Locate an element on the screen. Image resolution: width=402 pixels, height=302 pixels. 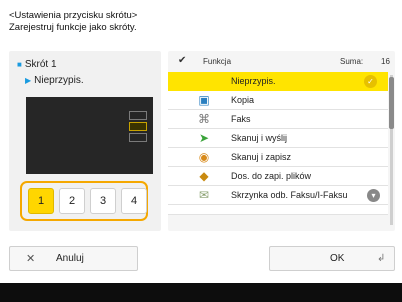
system-bar is located at coordinates (201, 292).